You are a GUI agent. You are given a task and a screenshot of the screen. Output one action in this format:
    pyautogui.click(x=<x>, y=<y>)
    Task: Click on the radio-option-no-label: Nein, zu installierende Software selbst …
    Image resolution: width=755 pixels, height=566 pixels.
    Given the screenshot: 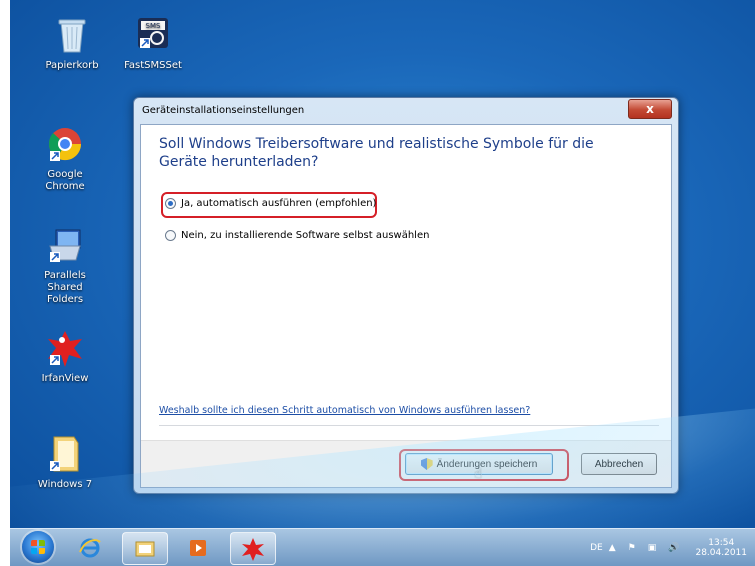 What is the action you would take?
    pyautogui.click(x=305, y=235)
    